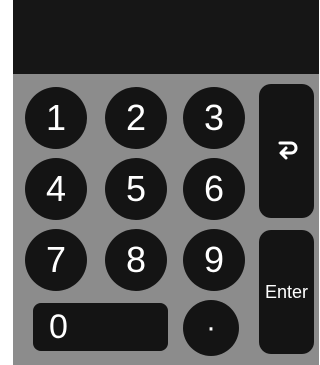 Image resolution: width=320 pixels, height=365 pixels. I want to click on key-1: 1, so click(56, 118).